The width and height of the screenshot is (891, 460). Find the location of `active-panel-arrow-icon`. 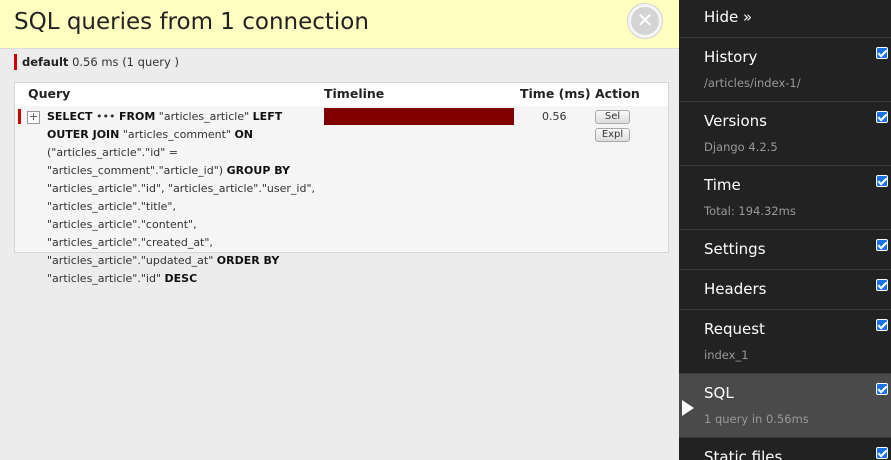

active-panel-arrow-icon is located at coordinates (688, 408).